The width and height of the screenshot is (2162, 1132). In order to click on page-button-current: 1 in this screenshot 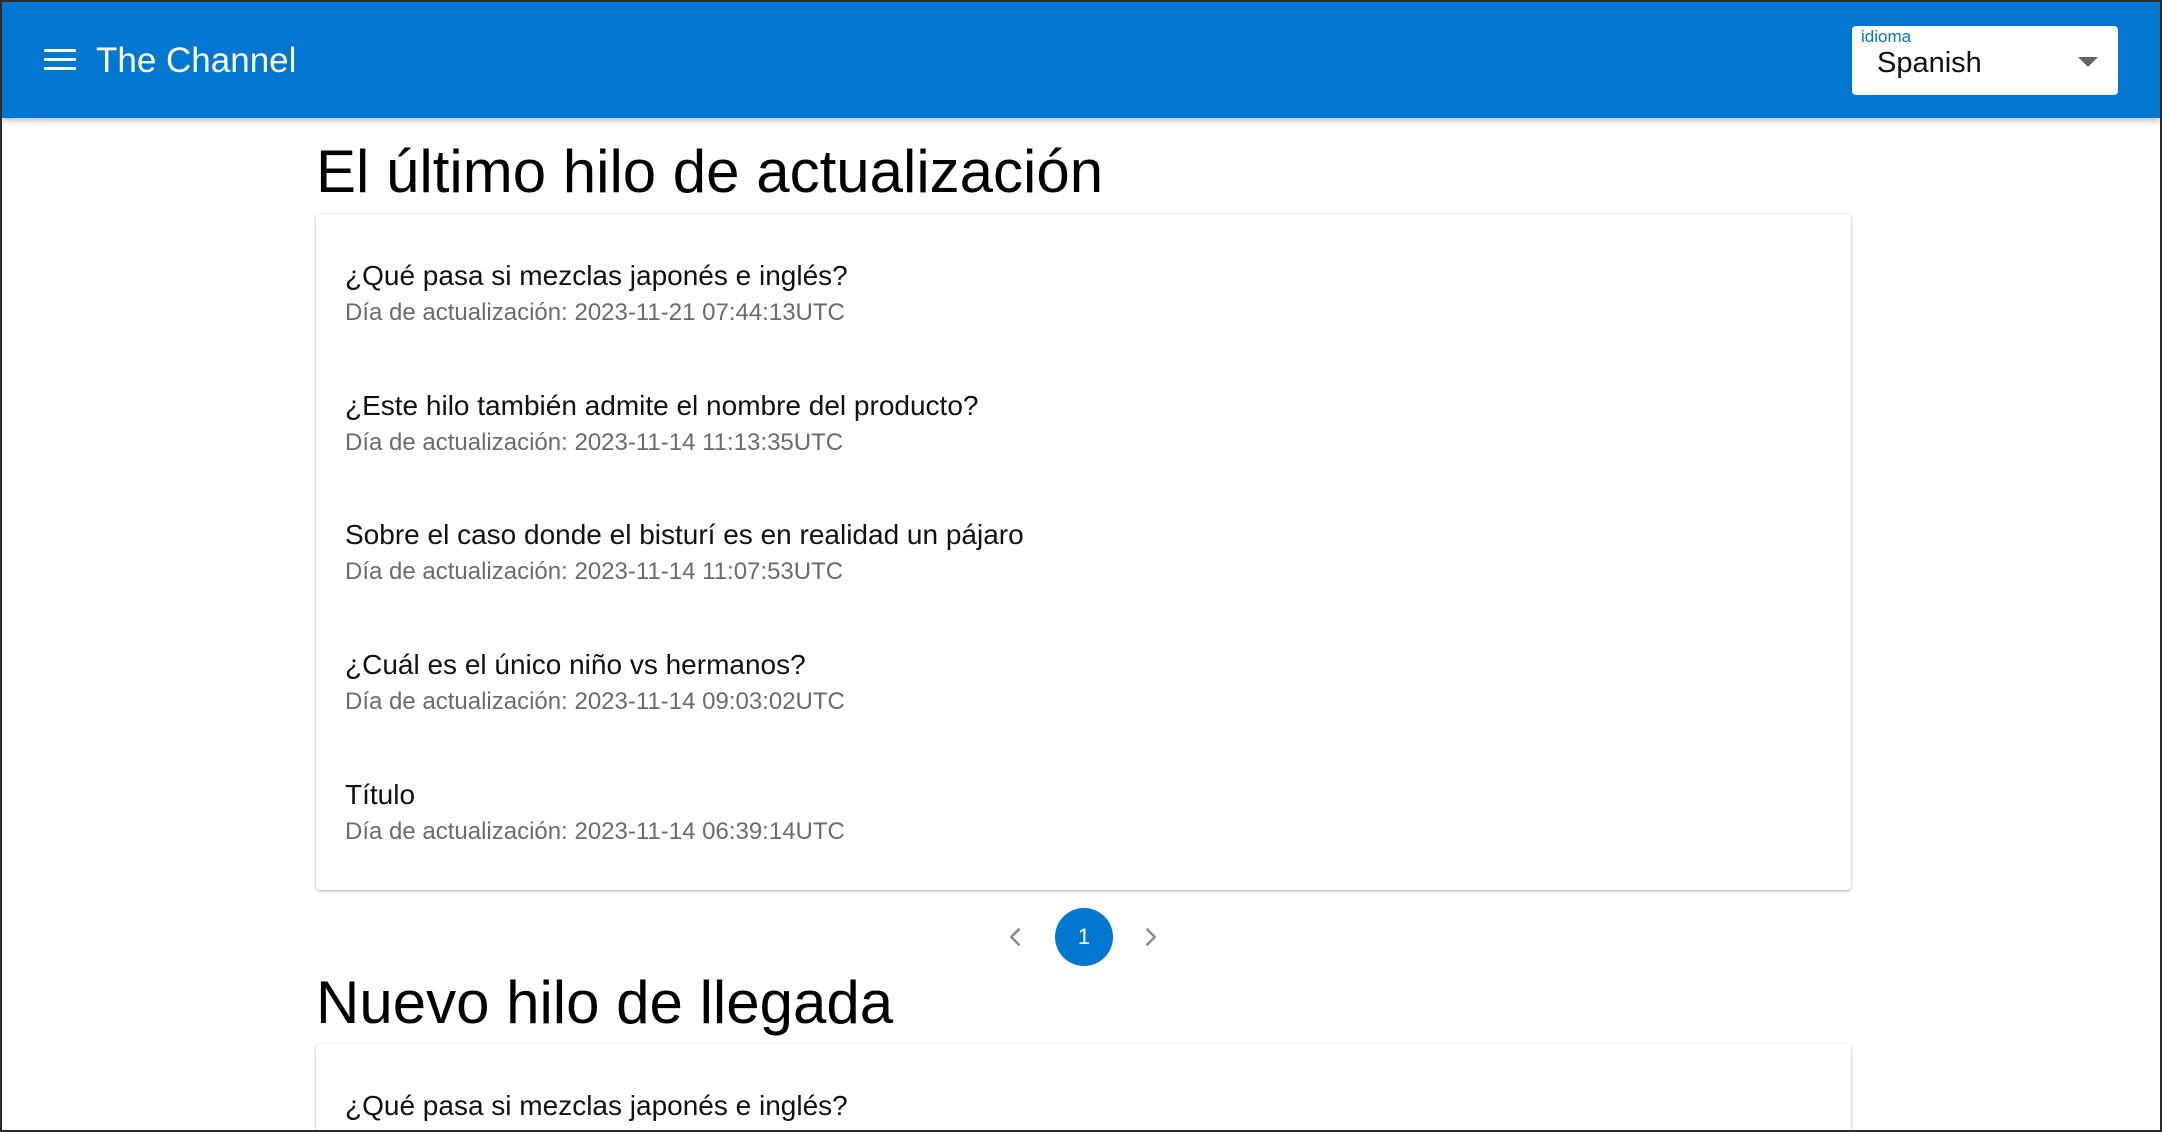, I will do `click(1084, 937)`.